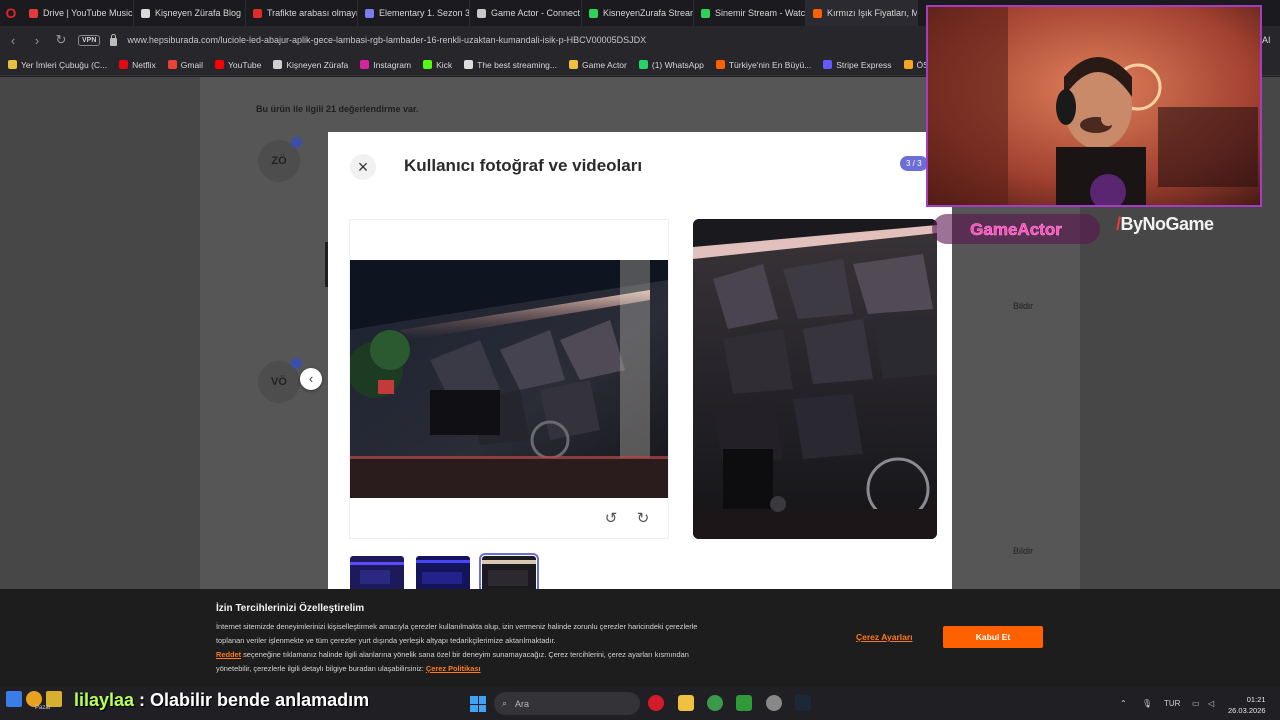 The width and height of the screenshot is (1280, 720). I want to click on bookmark-item: (1) WhatsApp, so click(671, 65).